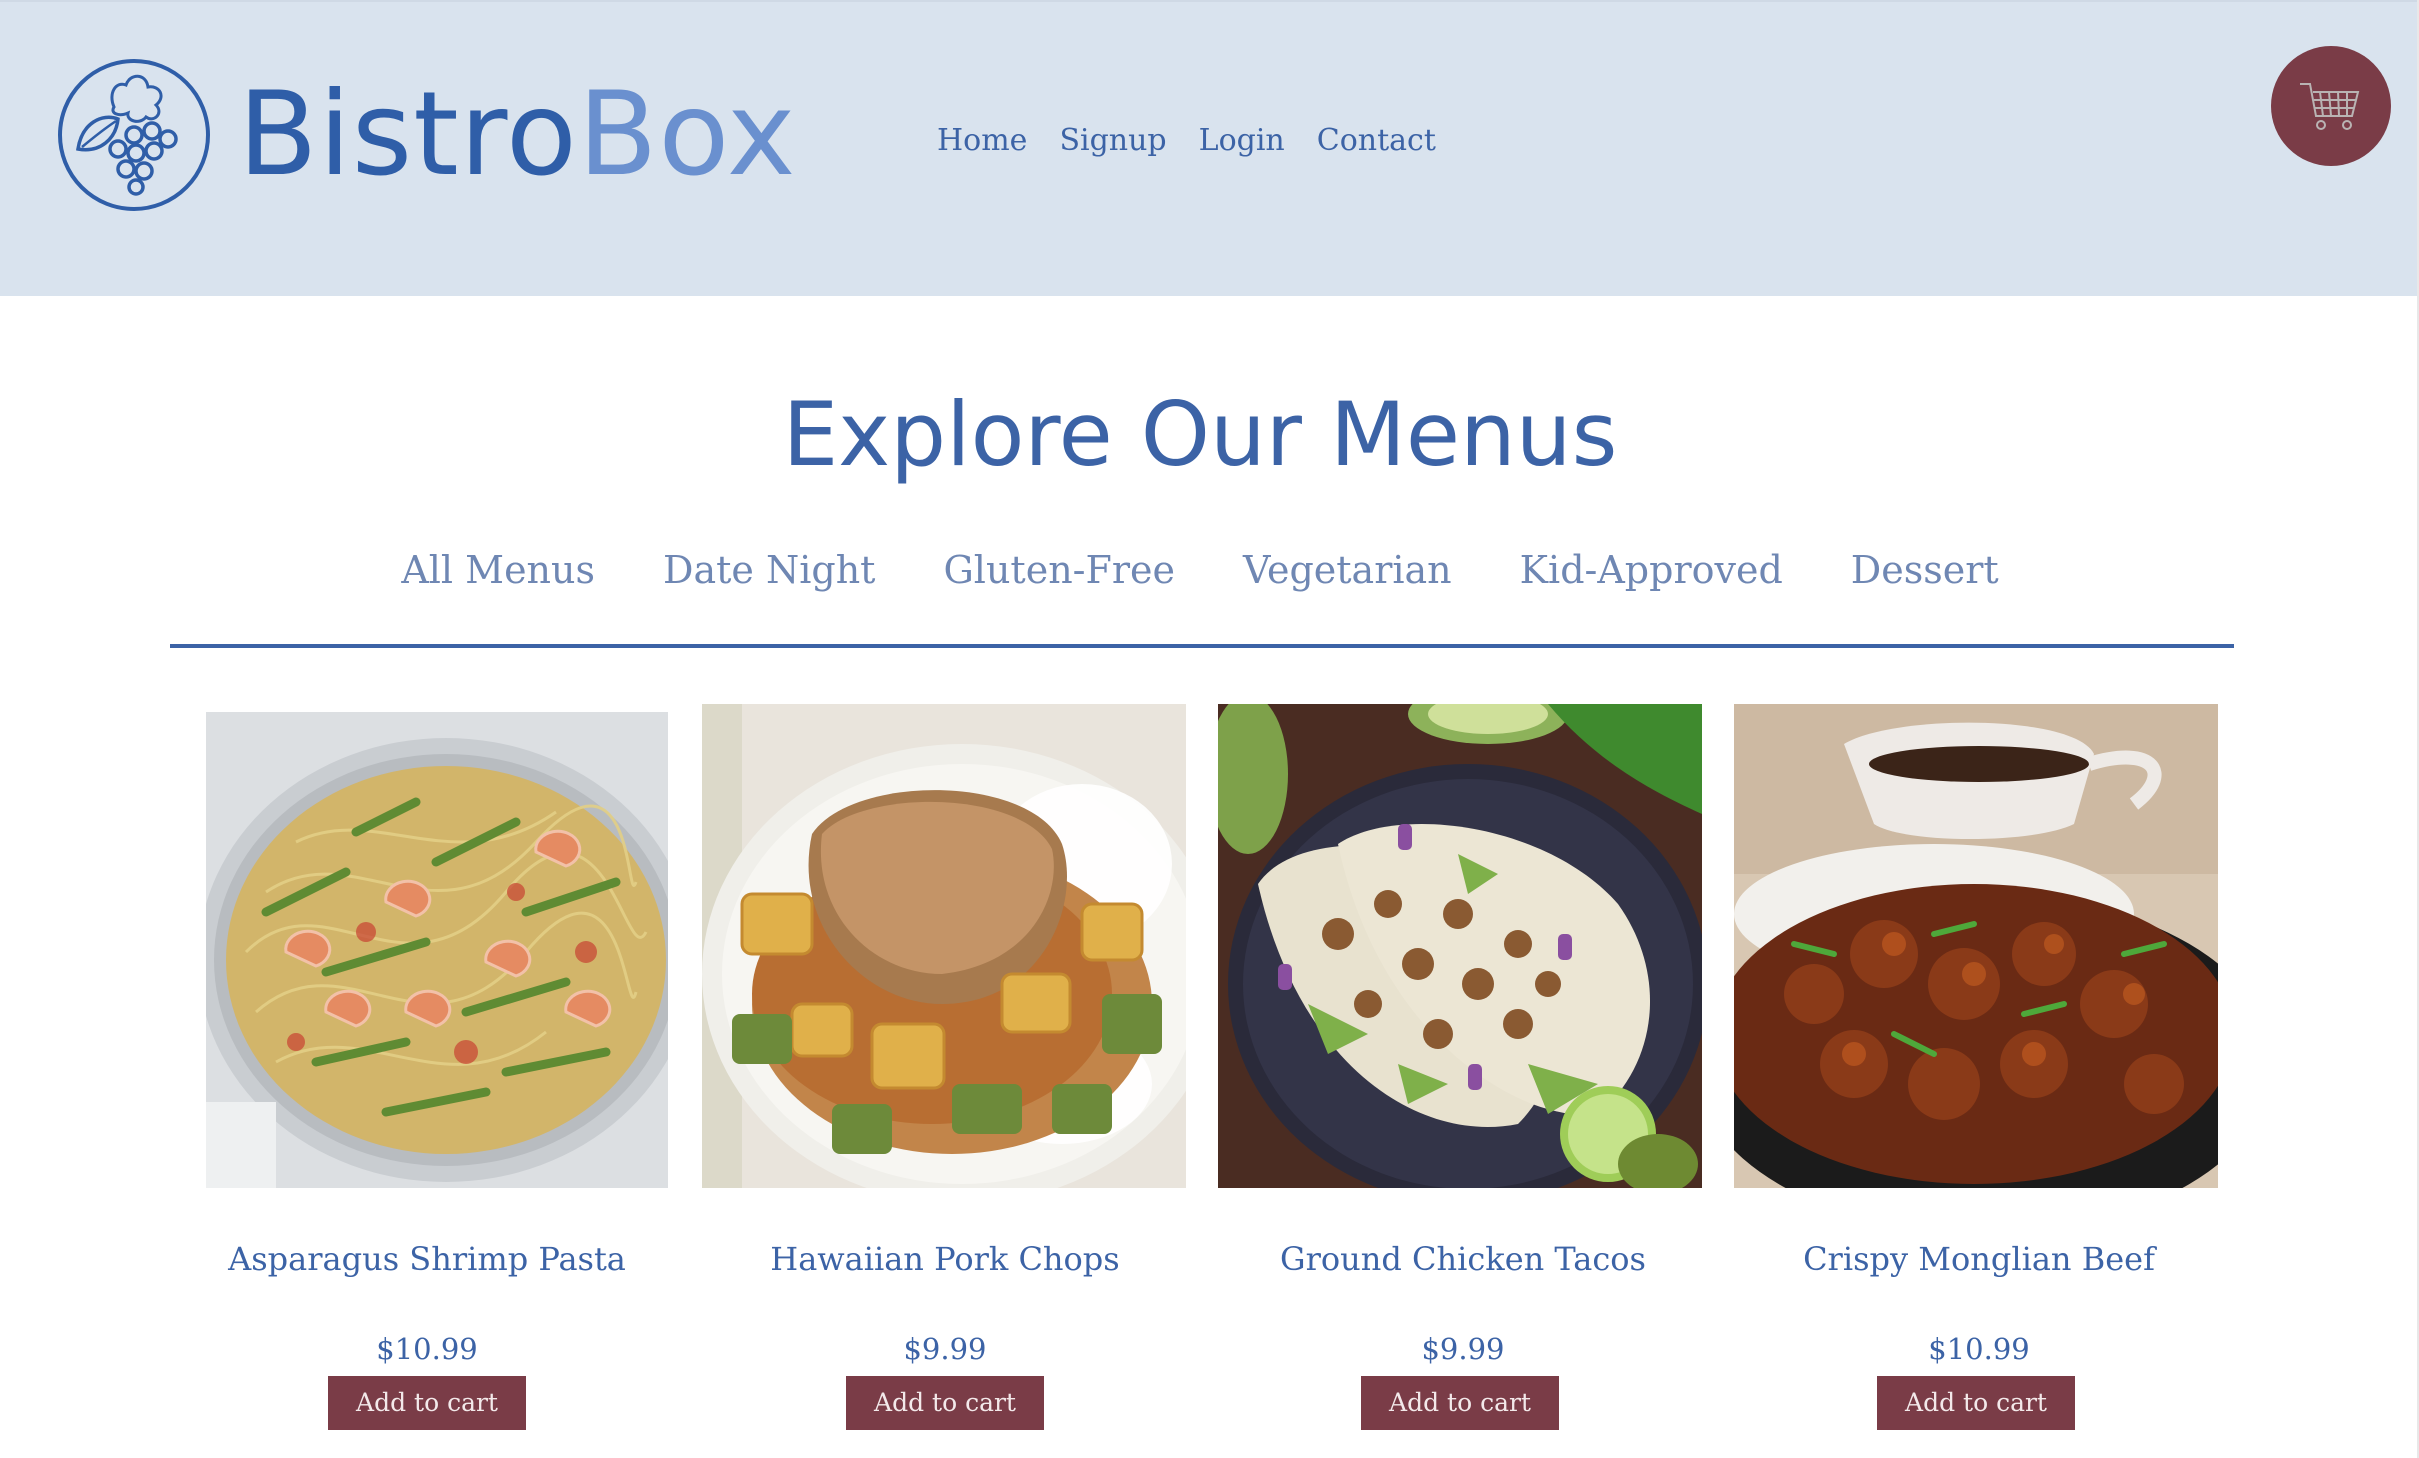  What do you see at coordinates (427, 1259) in the screenshot?
I see `product-name: Asparagus Shrimp Pasta` at bounding box center [427, 1259].